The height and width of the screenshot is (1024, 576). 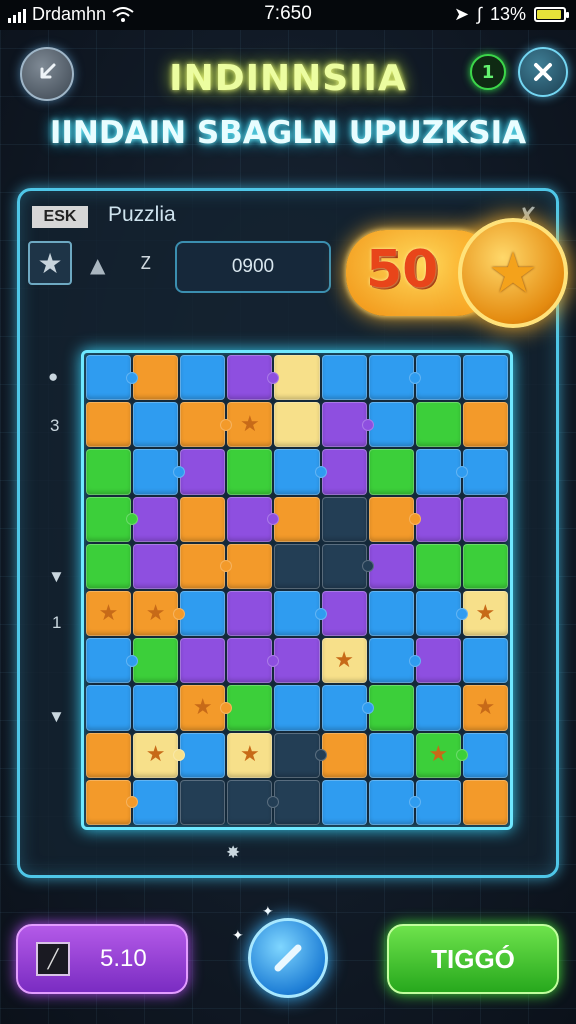 I want to click on go-button: TIGGÓ, so click(x=473, y=959).